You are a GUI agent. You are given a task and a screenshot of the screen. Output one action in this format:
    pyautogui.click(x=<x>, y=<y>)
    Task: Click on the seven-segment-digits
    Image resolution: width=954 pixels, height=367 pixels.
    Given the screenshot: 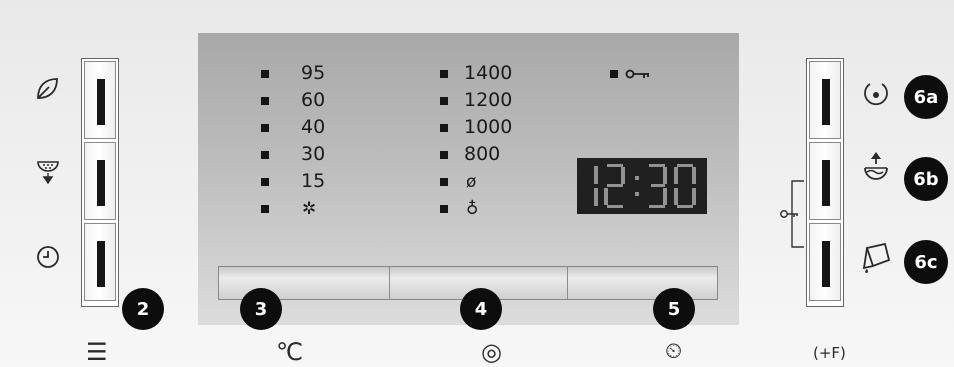 What is the action you would take?
    pyautogui.click(x=645, y=186)
    